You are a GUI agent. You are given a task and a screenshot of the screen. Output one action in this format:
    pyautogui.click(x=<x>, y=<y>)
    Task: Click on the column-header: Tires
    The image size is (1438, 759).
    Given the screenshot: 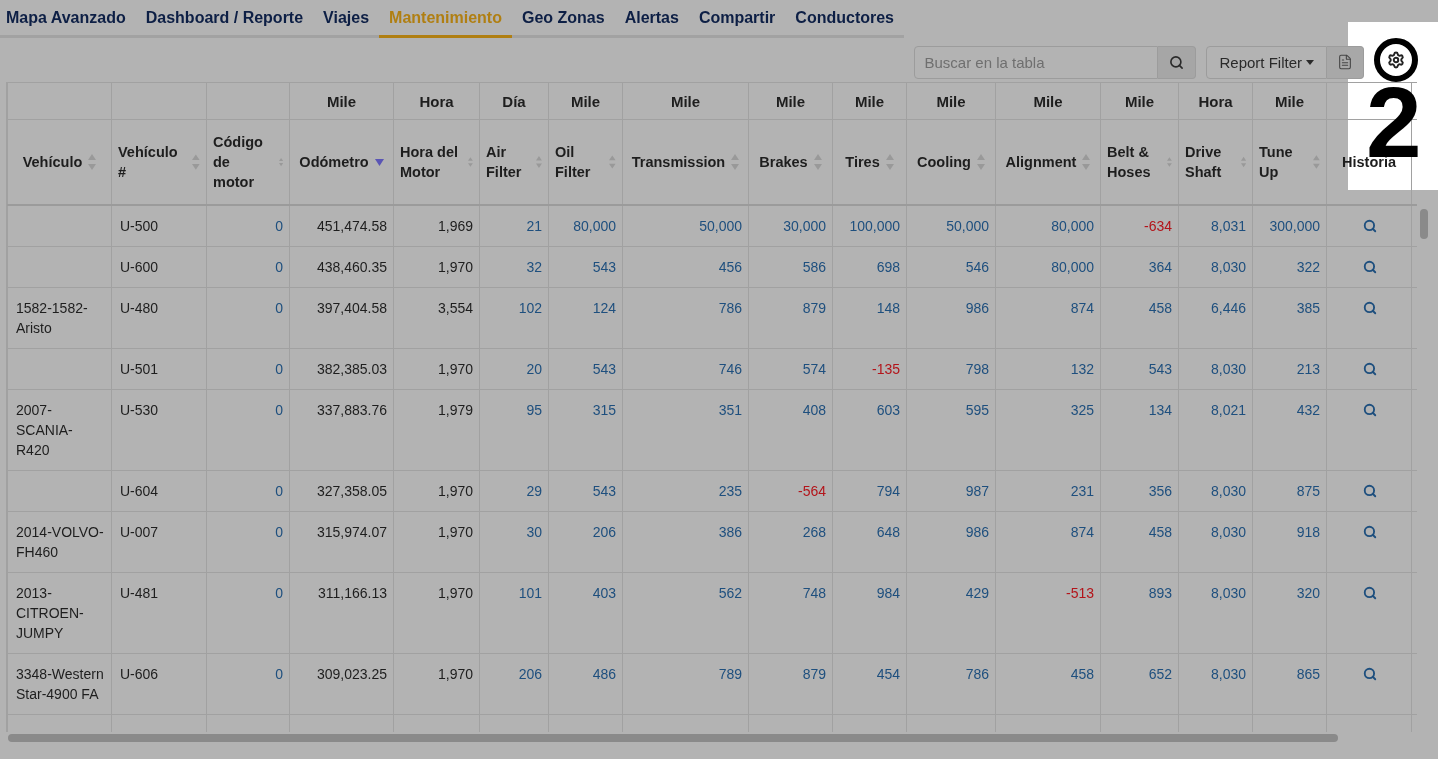 What is the action you would take?
    pyautogui.click(x=869, y=162)
    